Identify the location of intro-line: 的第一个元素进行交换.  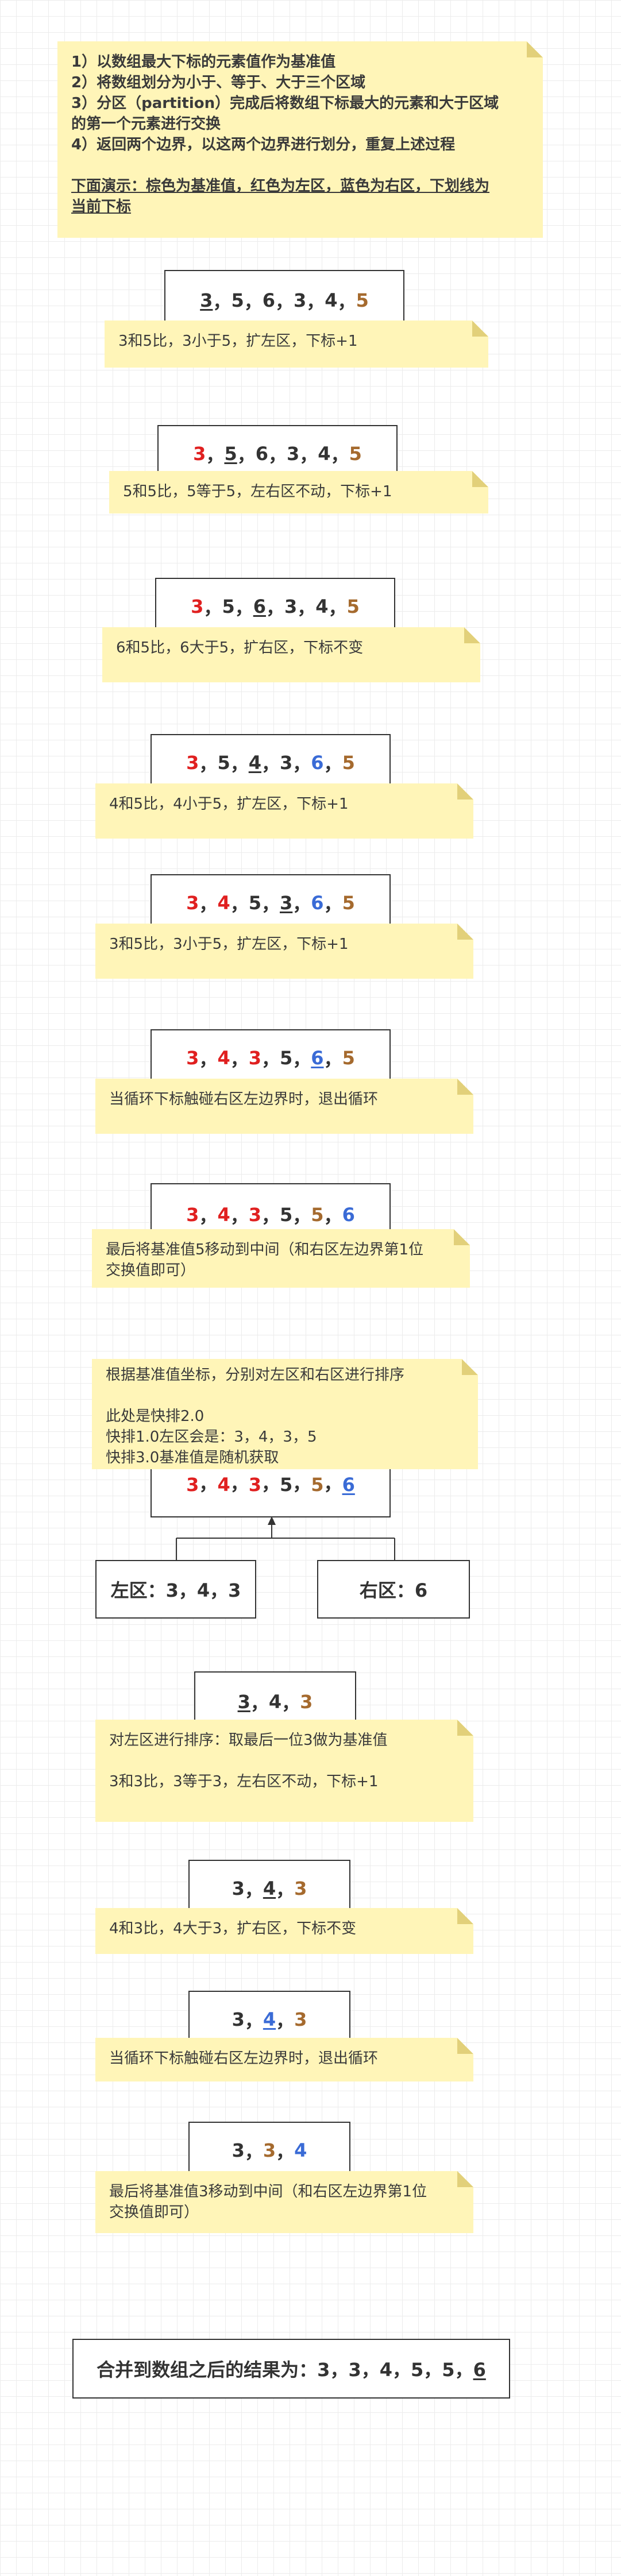
(146, 124).